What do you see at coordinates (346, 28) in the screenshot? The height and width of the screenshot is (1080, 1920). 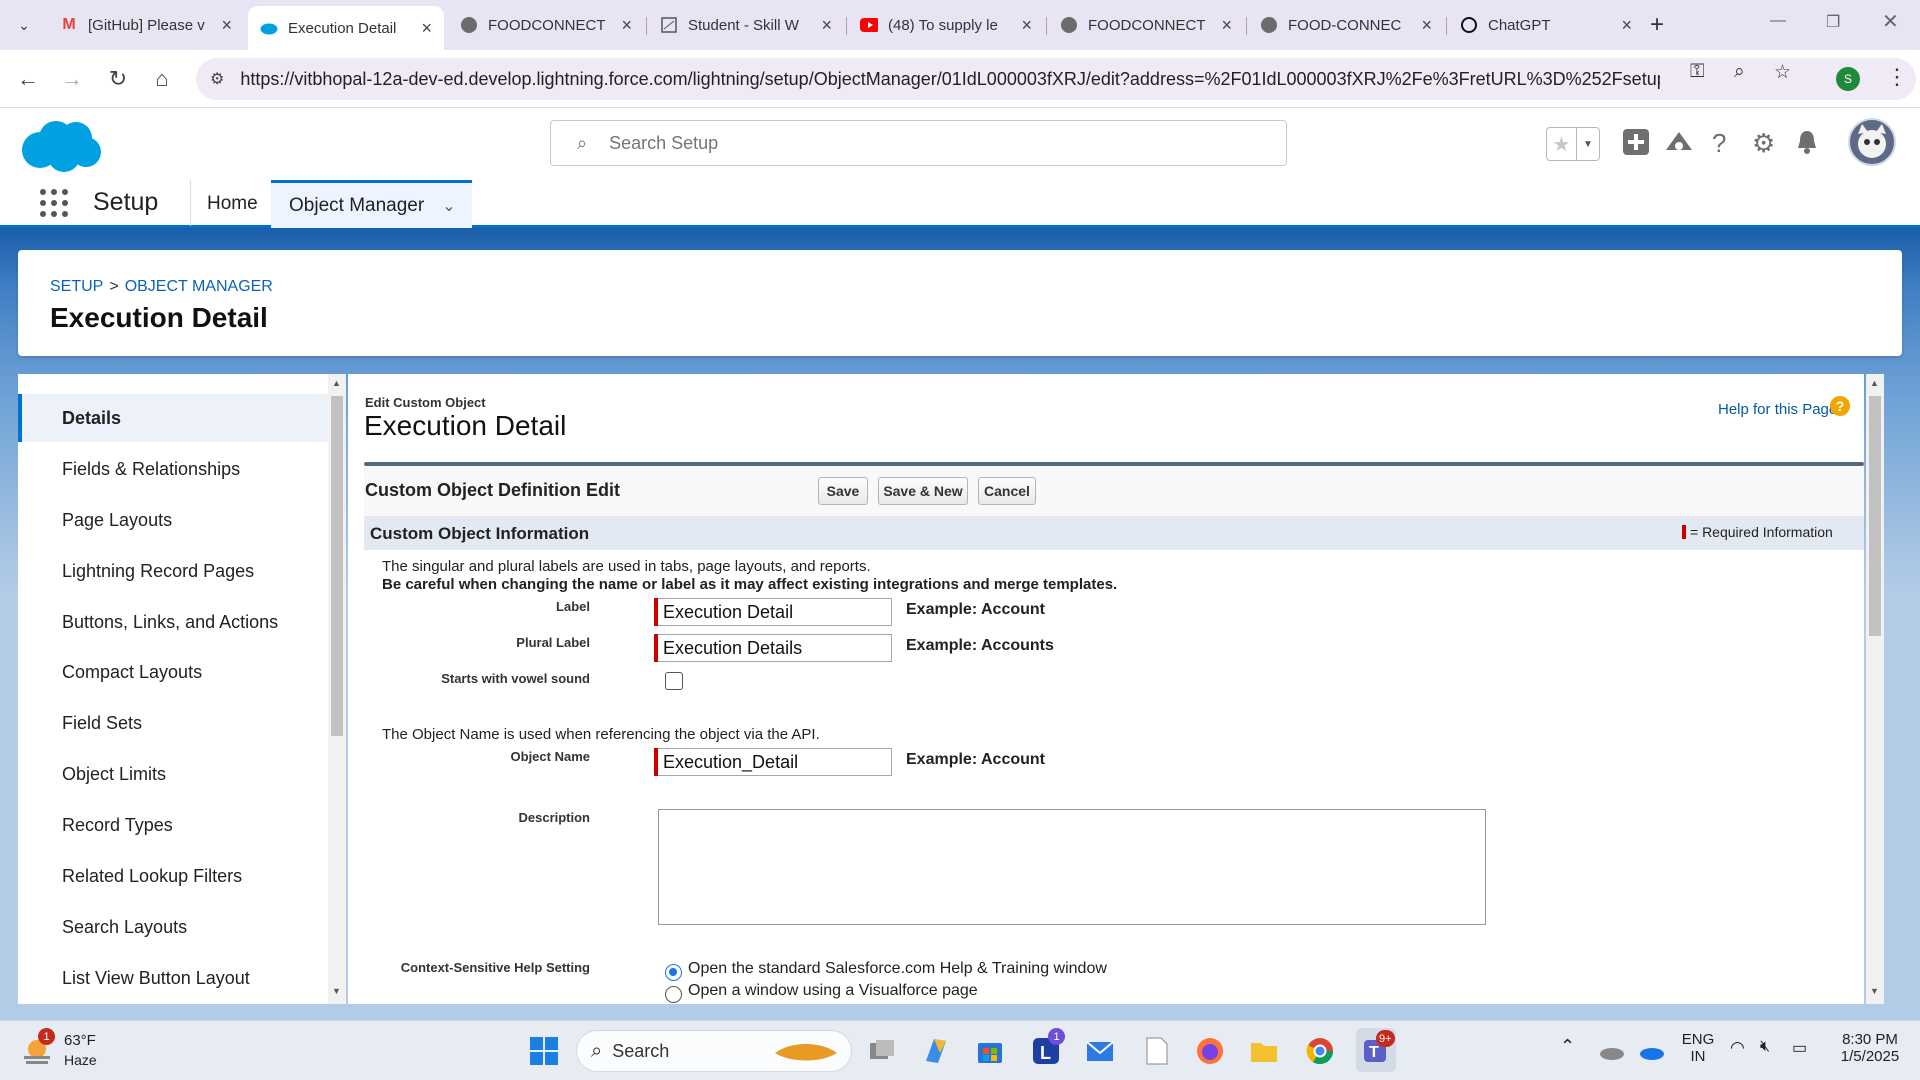 I see `browser-tab-salesforce: Execution Detail ×` at bounding box center [346, 28].